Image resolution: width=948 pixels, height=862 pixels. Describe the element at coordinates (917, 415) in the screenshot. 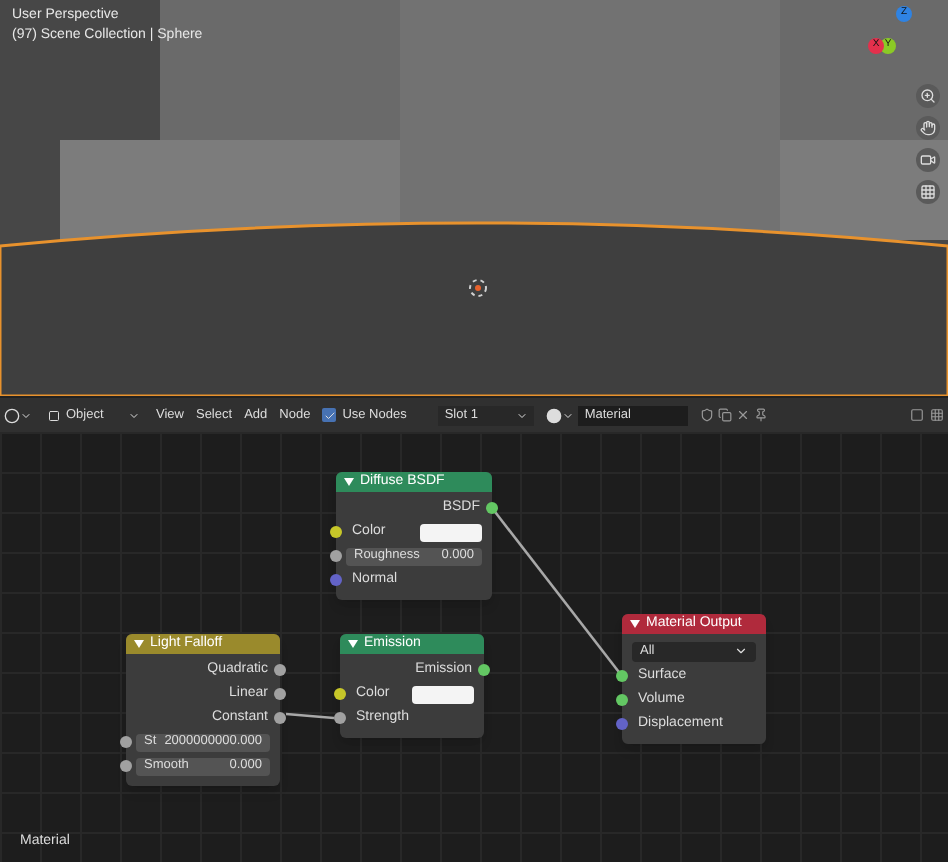

I see `panel-icon` at that location.